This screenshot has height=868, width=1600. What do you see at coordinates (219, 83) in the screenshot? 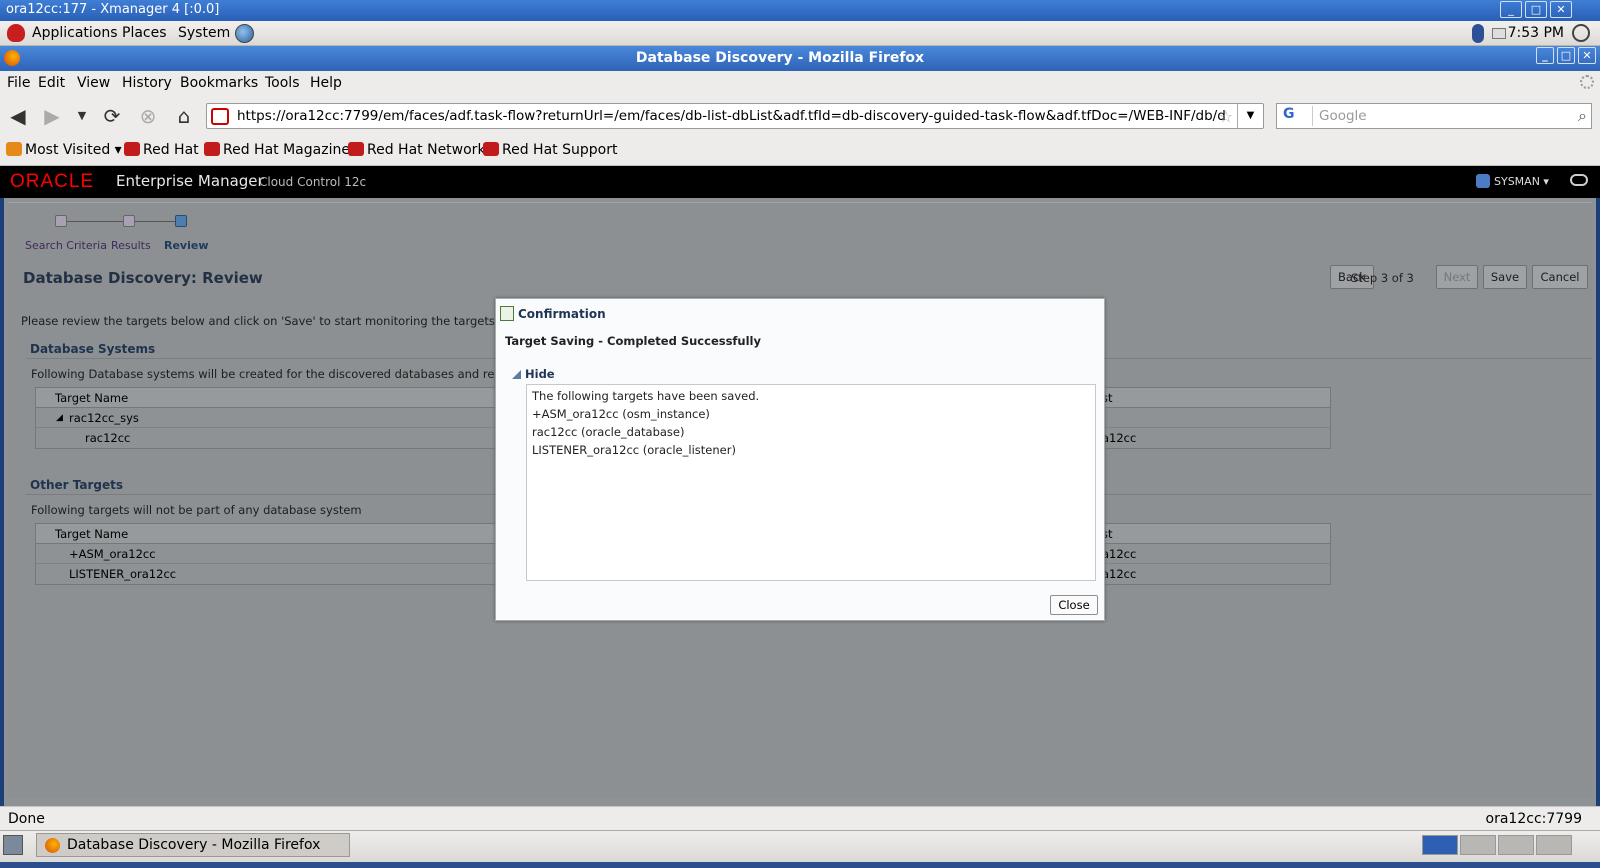
I see `menu-bookmarks: Bookmarks` at bounding box center [219, 83].